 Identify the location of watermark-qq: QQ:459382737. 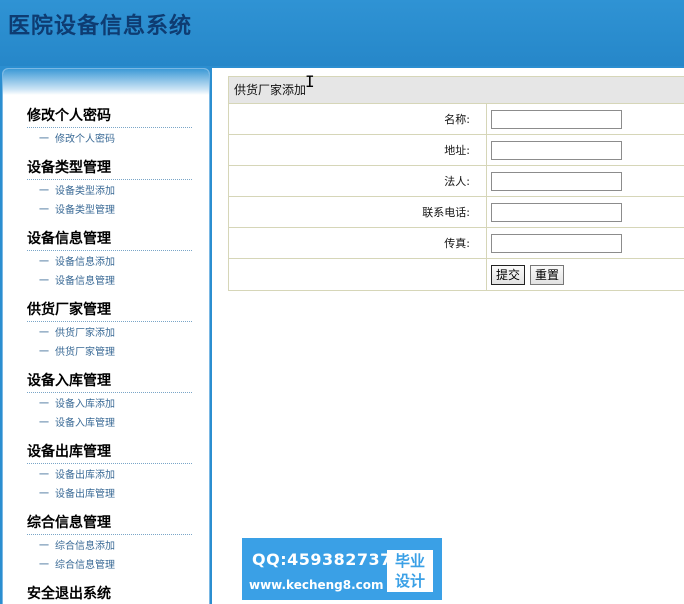
(322, 559).